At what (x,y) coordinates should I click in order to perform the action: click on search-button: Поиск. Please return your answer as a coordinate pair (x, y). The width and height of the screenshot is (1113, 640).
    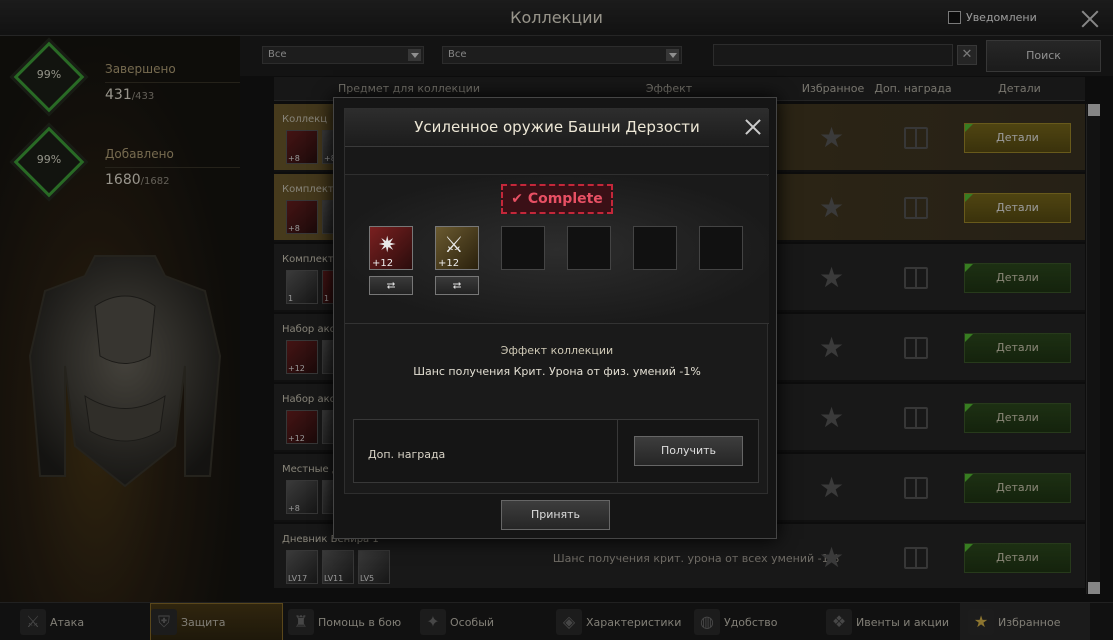
    Looking at the image, I should click on (1043, 56).